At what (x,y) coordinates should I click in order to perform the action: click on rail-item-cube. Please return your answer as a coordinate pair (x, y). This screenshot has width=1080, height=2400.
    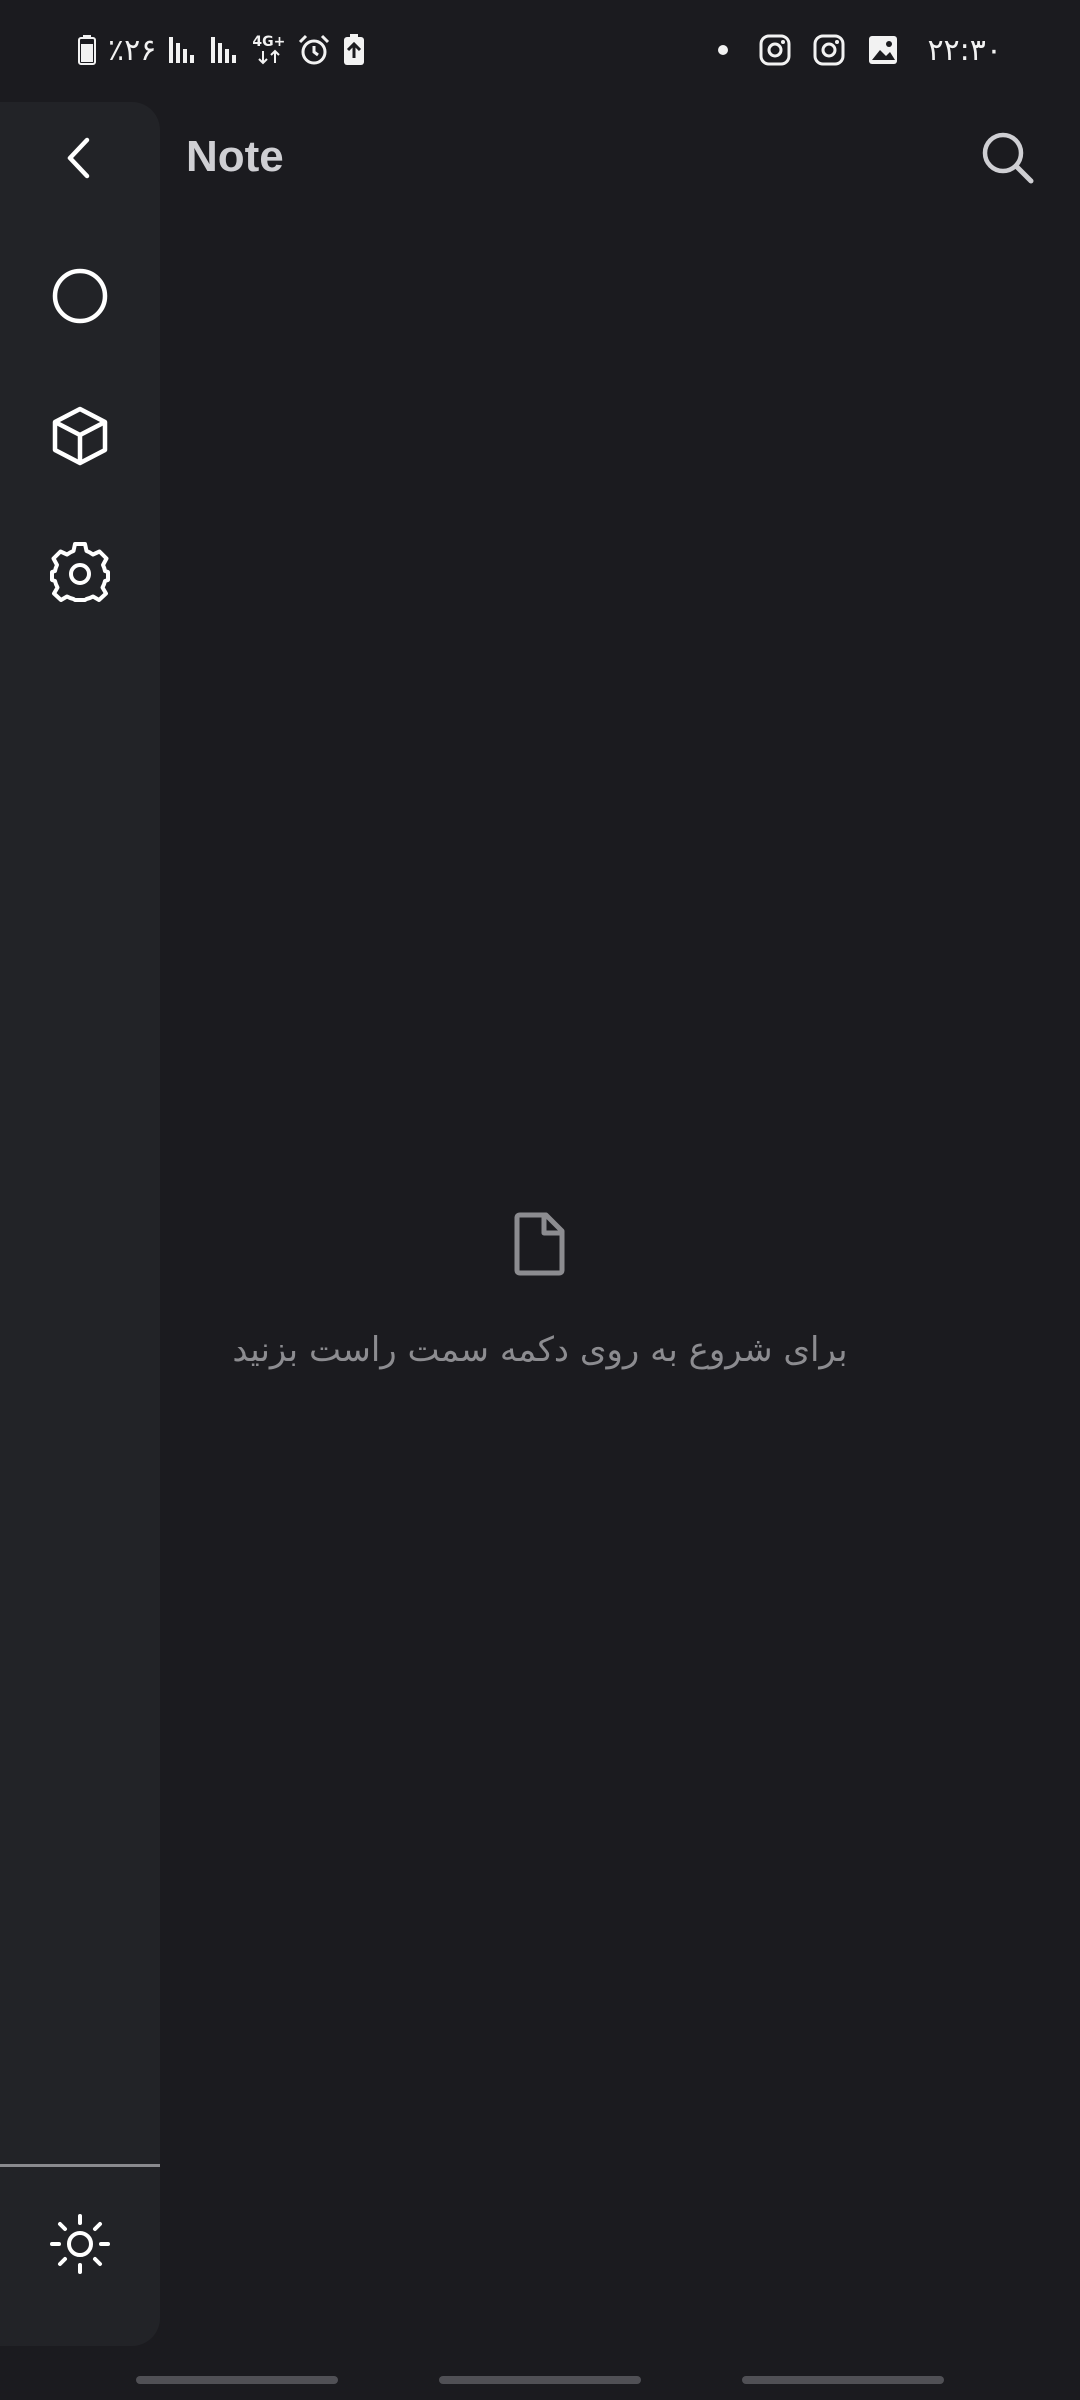
    Looking at the image, I should click on (80, 438).